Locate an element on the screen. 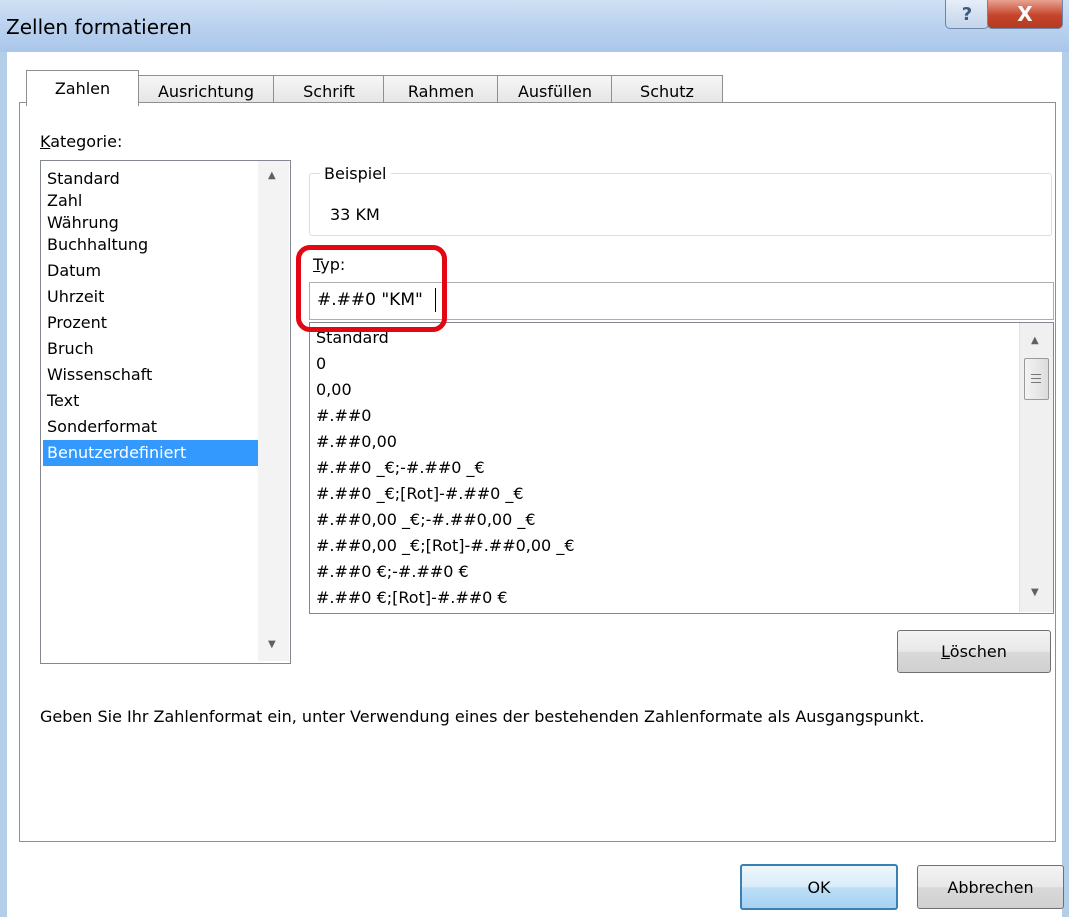 The width and height of the screenshot is (1069, 917). category-item-benutzerdefiniert: Benutzerdefiniert is located at coordinates (151, 453).